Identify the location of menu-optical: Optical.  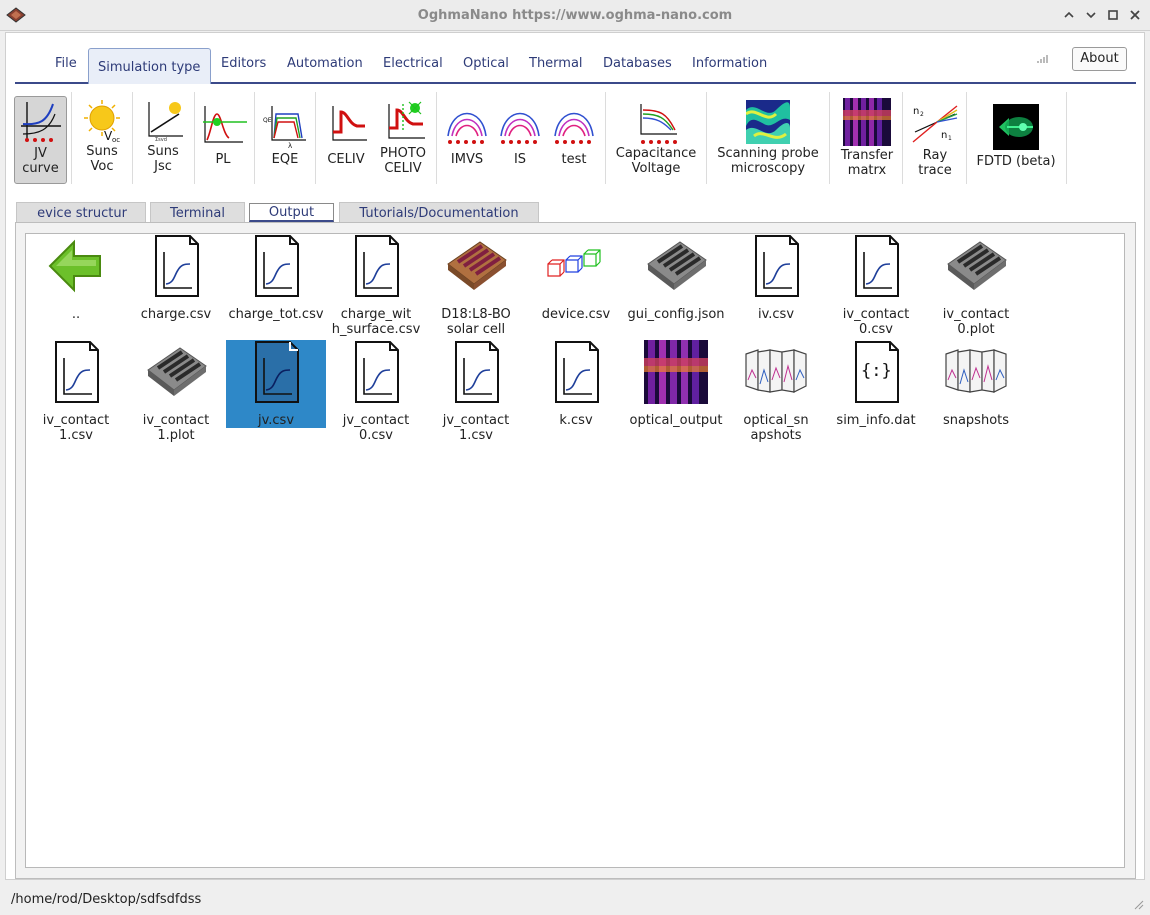
(486, 63).